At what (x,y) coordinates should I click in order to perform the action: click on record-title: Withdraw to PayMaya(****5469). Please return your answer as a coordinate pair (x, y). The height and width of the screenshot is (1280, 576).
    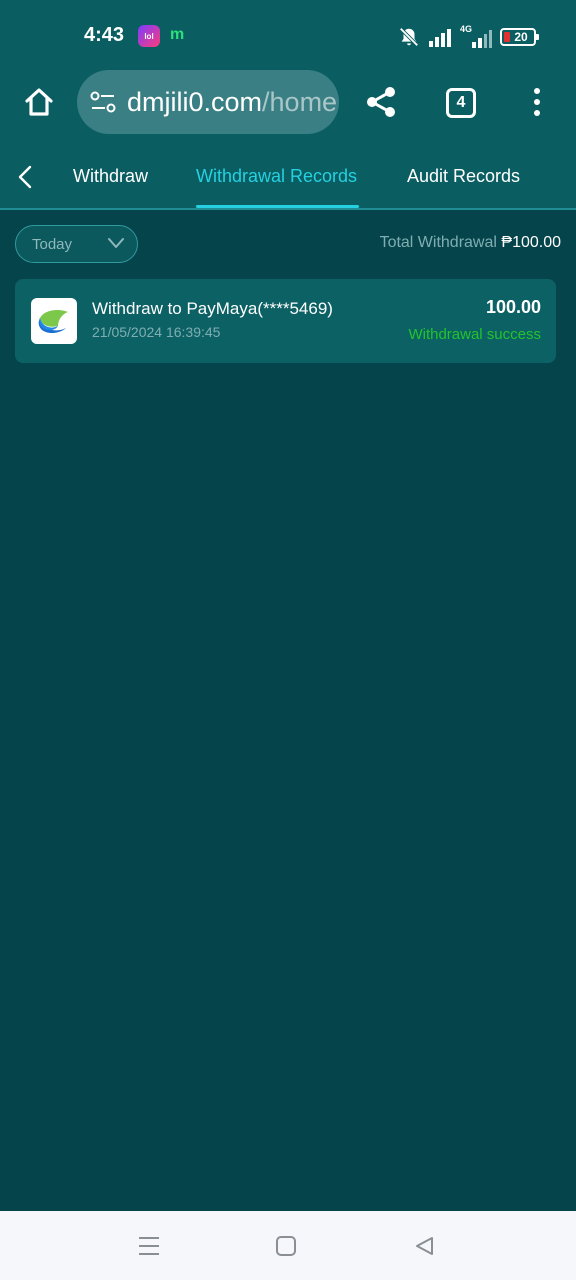
    Looking at the image, I should click on (212, 308).